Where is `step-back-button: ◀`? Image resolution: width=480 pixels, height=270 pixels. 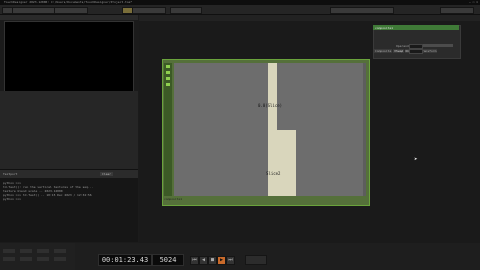
step-back-button: ◀ is located at coordinates (203, 260).